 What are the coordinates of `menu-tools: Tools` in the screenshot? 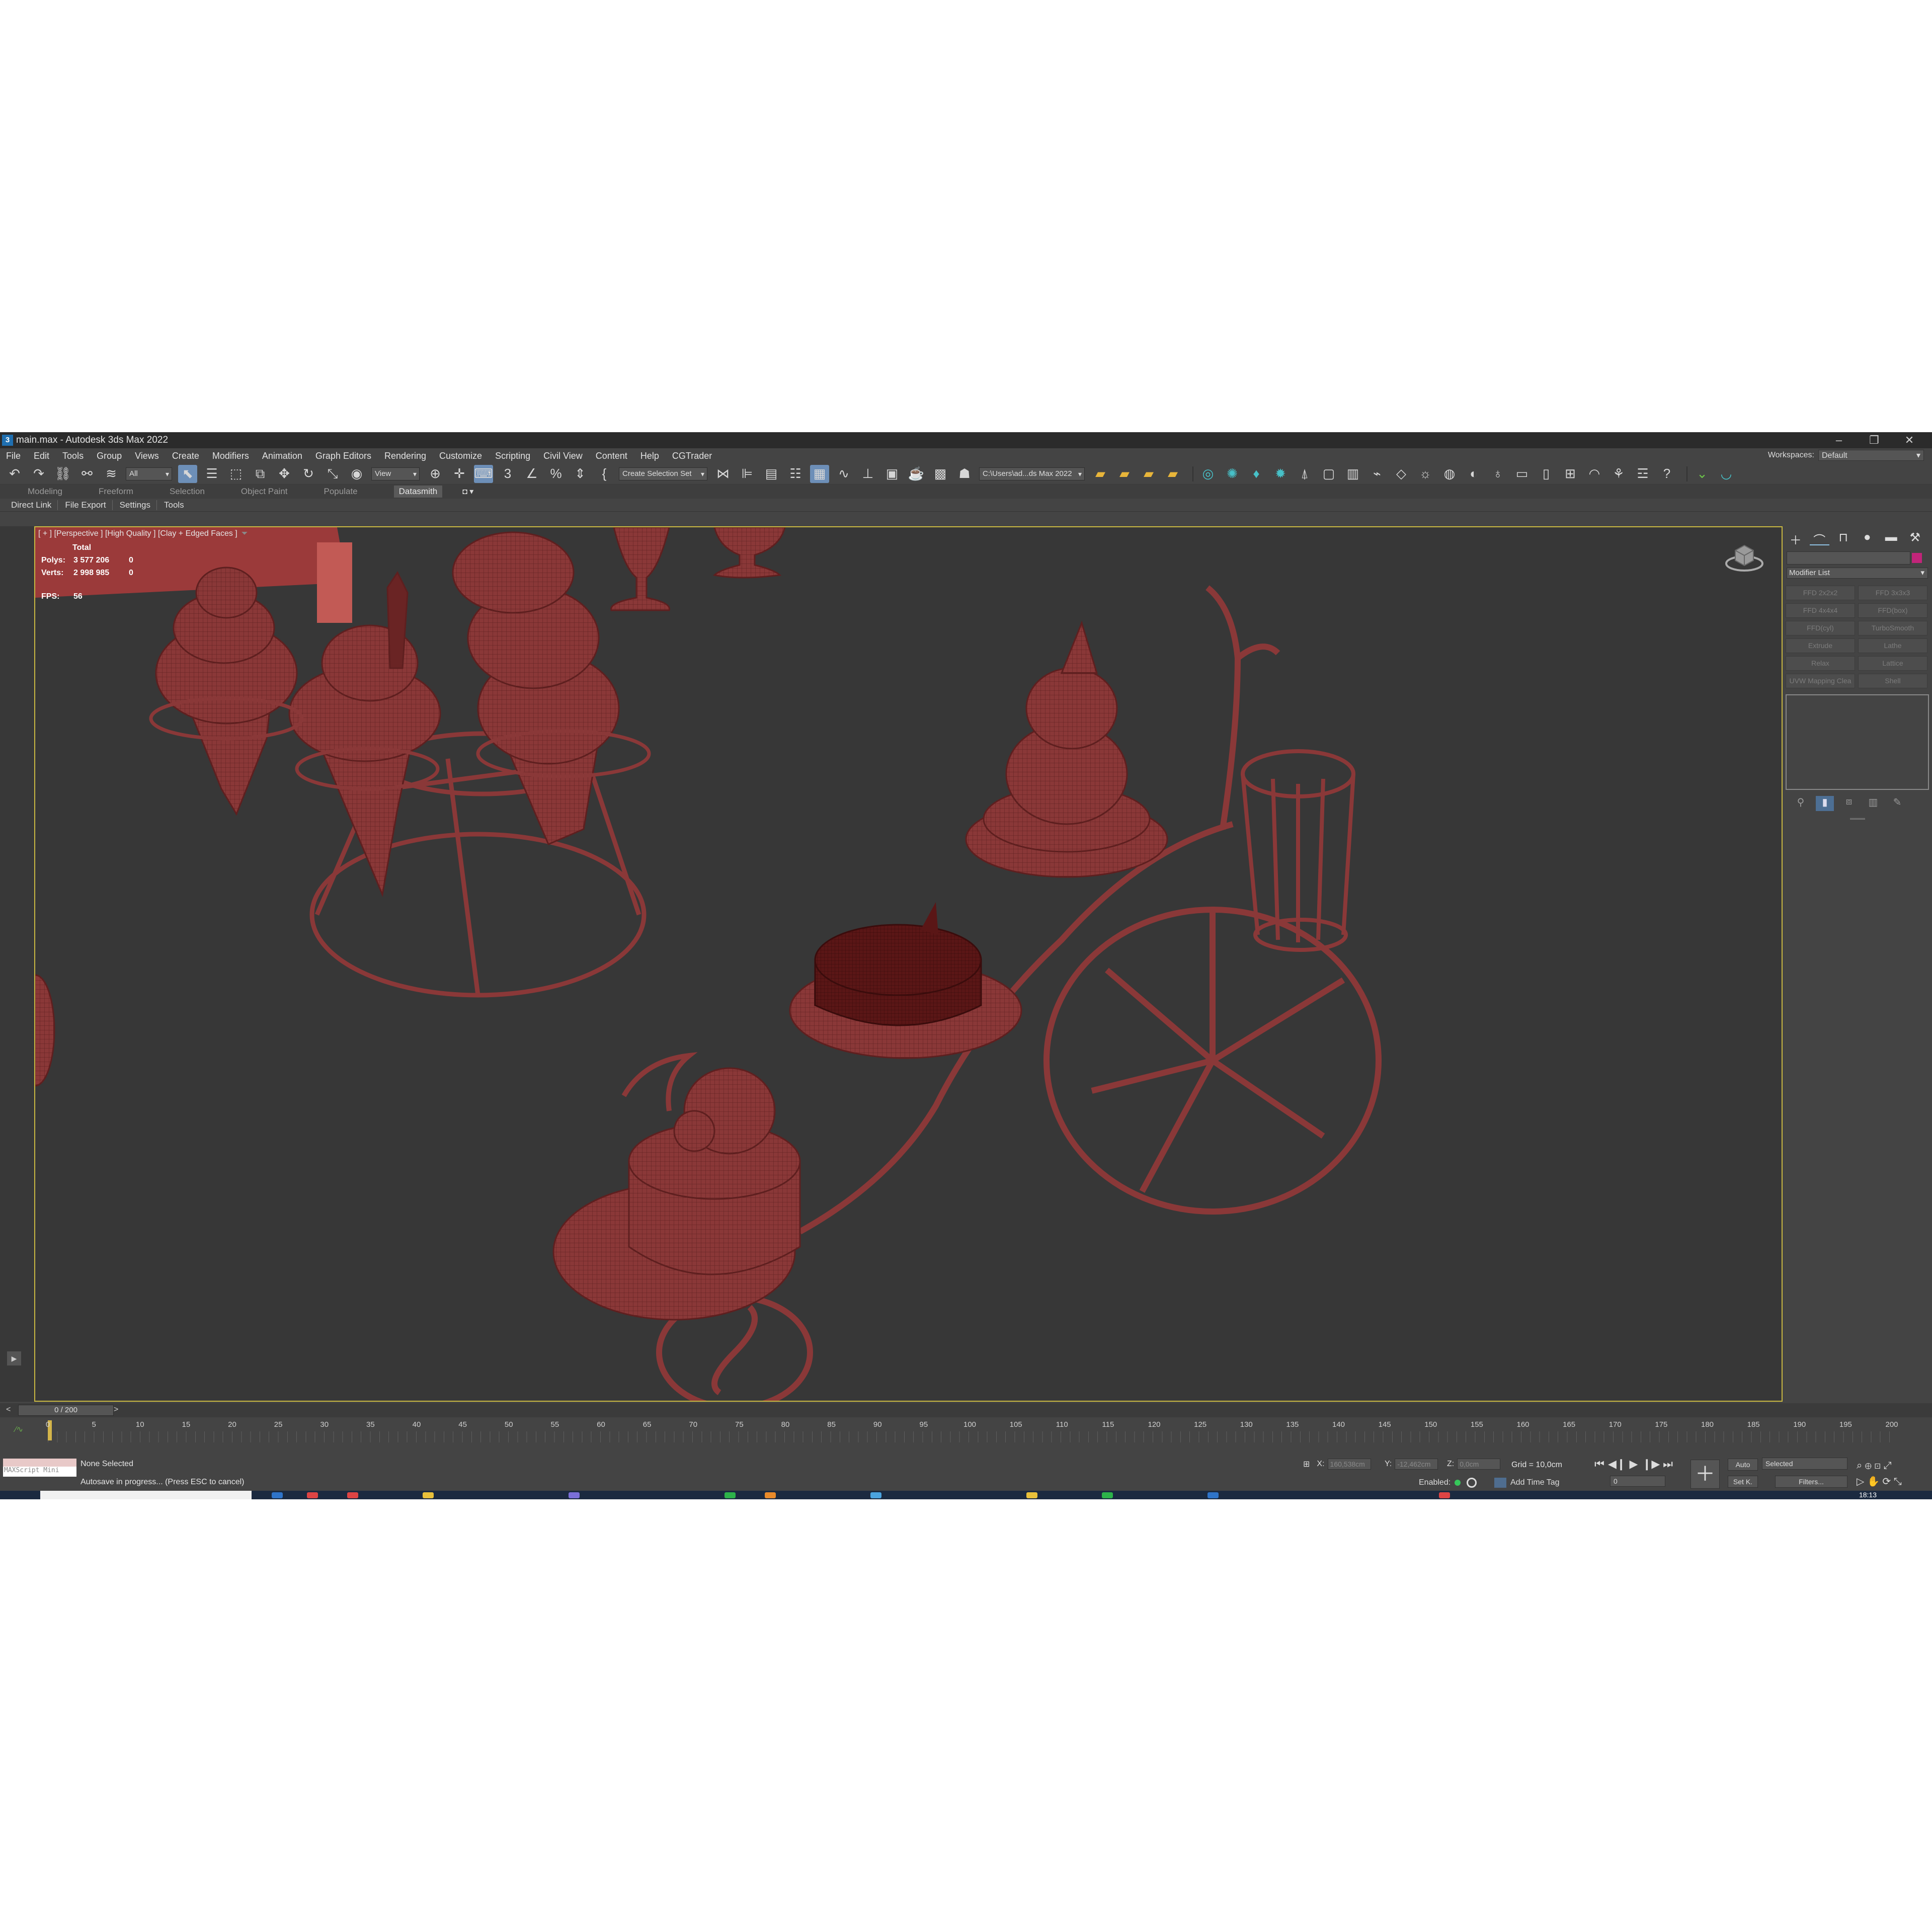 It's located at (73, 456).